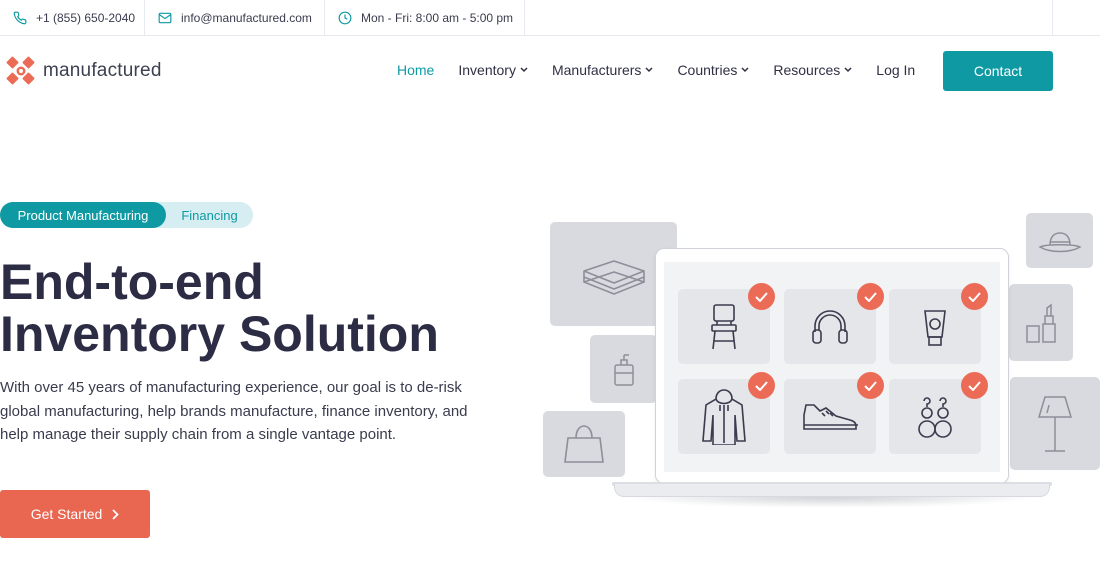 The width and height of the screenshot is (1100, 564). I want to click on towels-icon, so click(613, 277).